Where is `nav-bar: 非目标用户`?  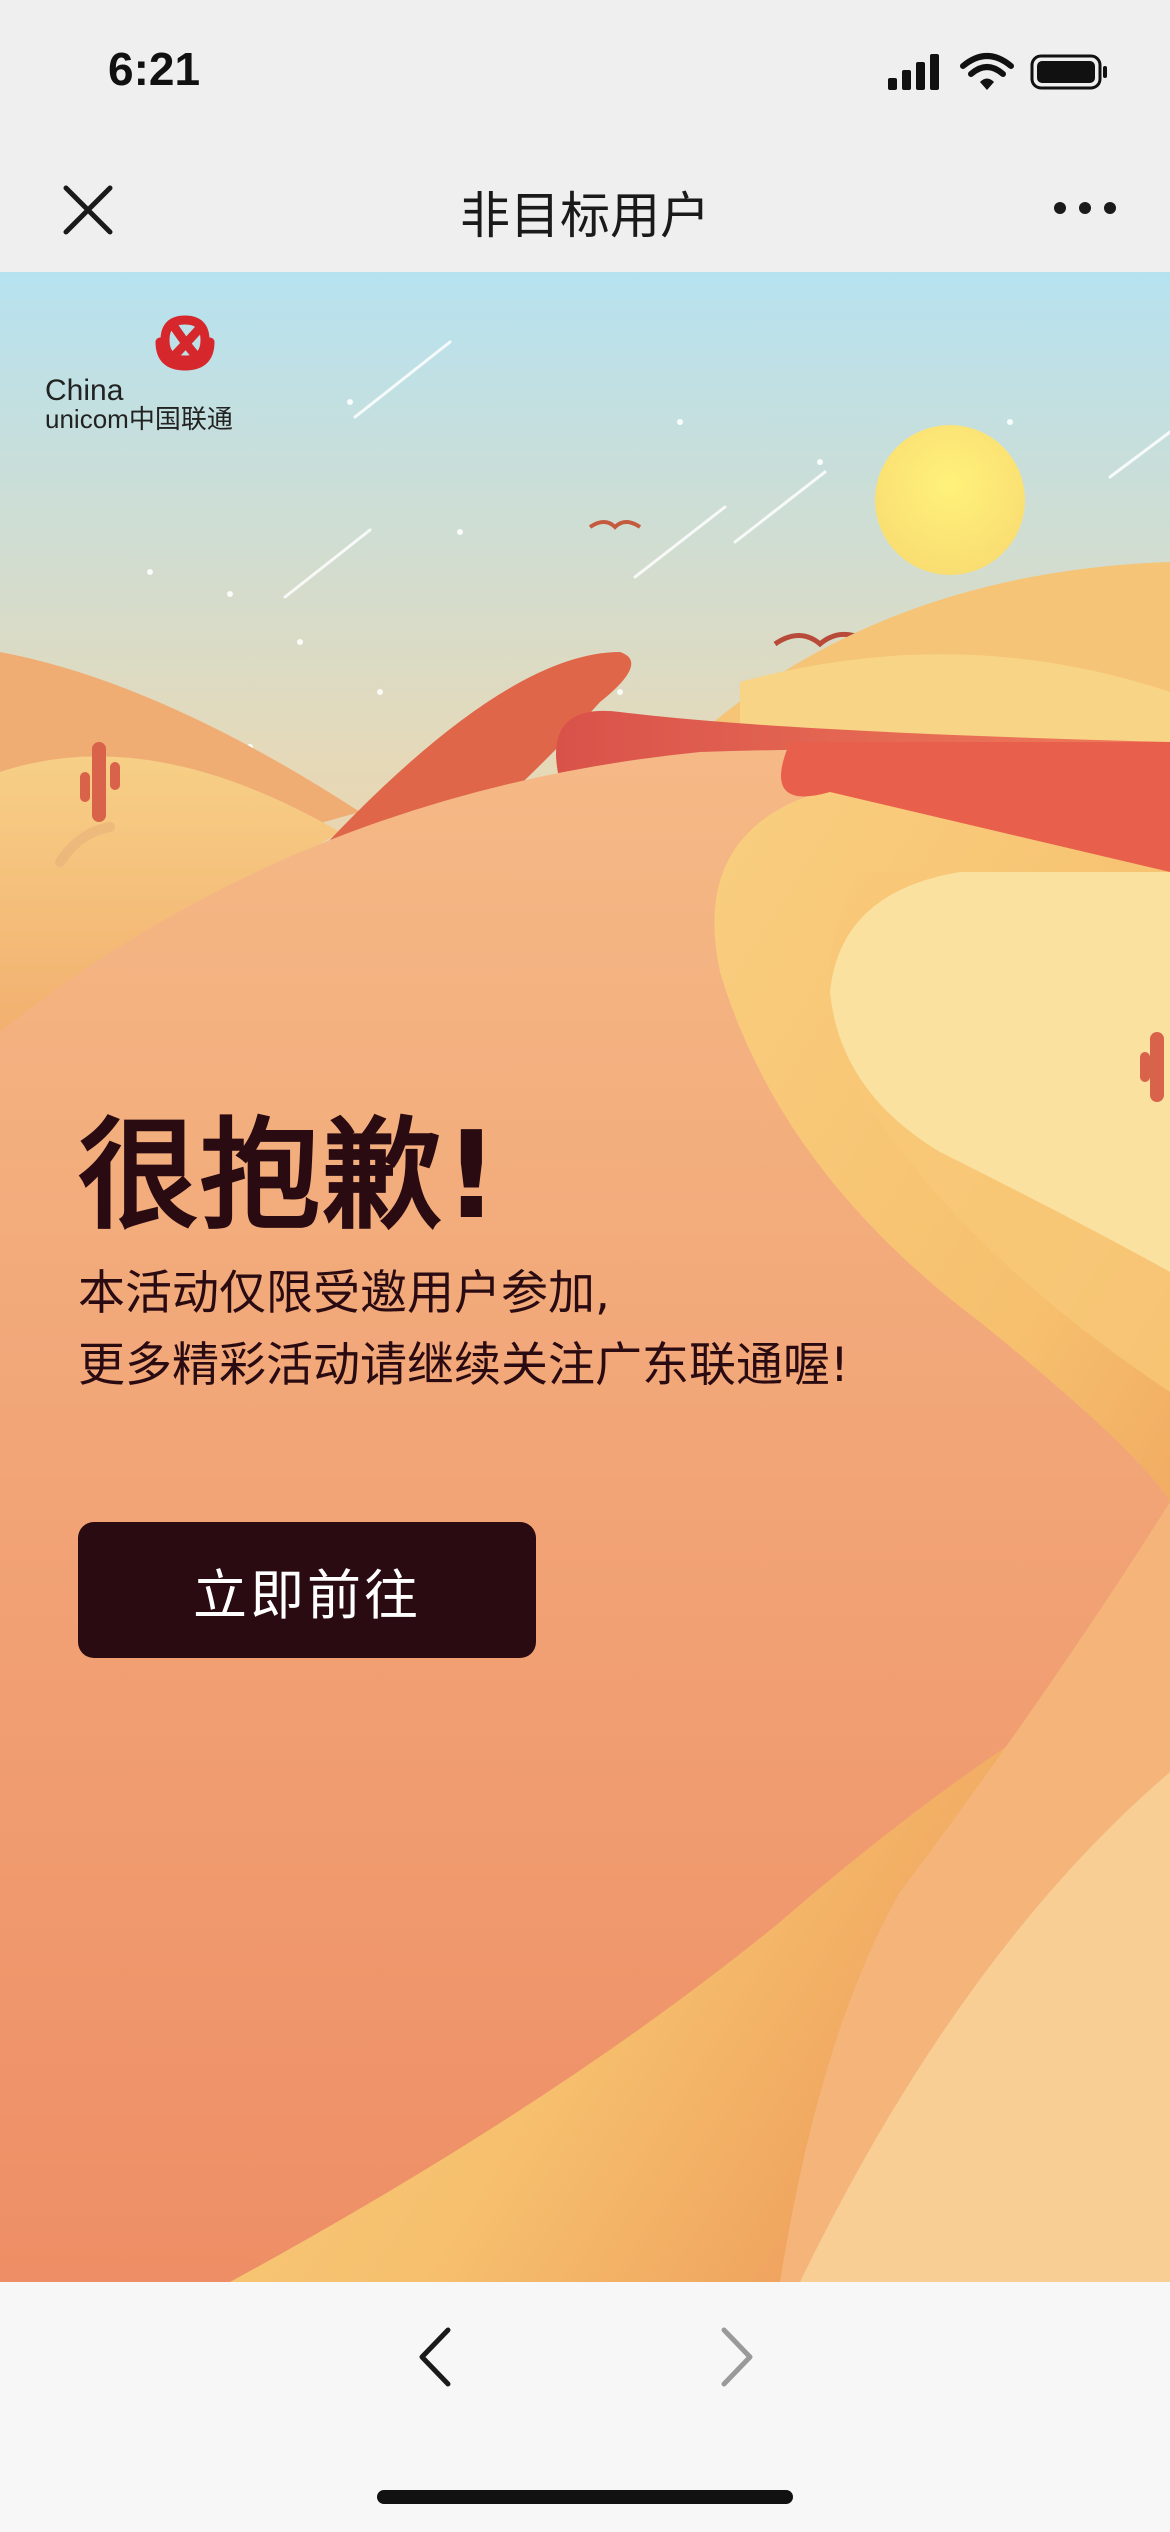 nav-bar: 非目标用户 is located at coordinates (585, 211).